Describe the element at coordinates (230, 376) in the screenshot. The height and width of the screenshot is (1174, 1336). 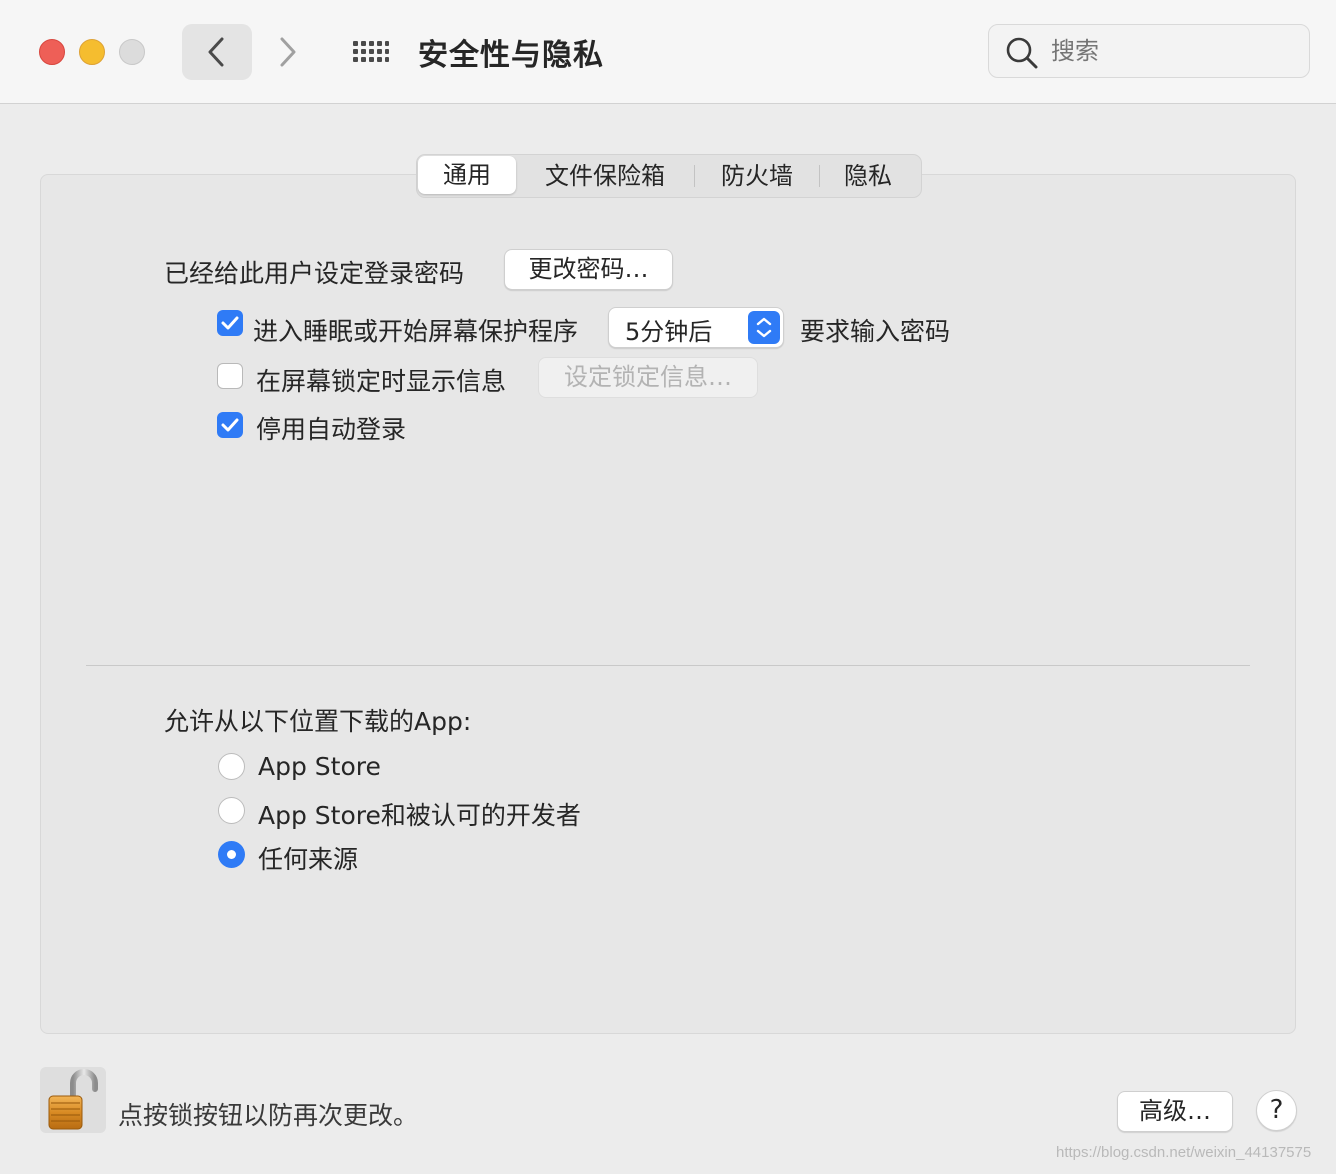
I see `show-message-checkbox` at that location.